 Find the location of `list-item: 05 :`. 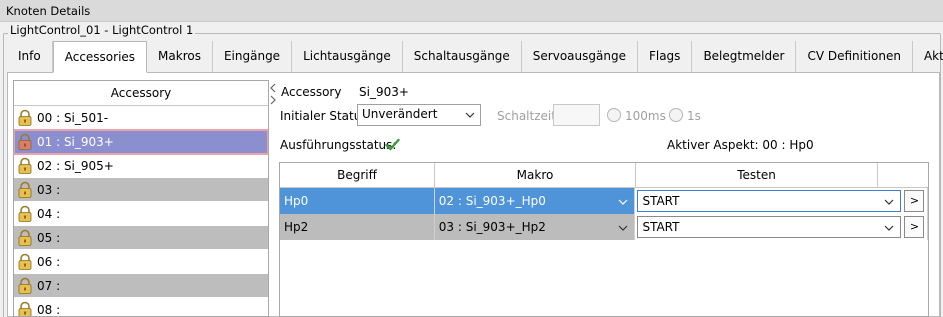

list-item: 05 : is located at coordinates (141, 238).